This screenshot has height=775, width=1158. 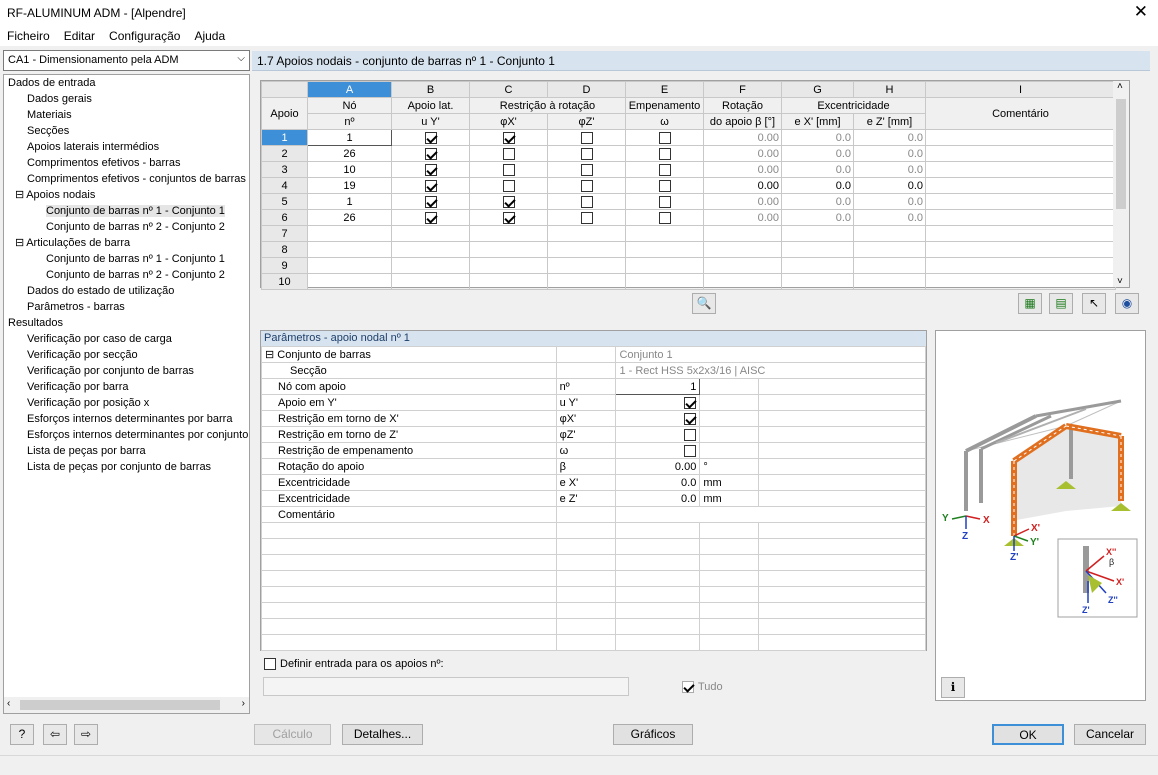 What do you see at coordinates (1020, 137) in the screenshot?
I see `comment-cell` at bounding box center [1020, 137].